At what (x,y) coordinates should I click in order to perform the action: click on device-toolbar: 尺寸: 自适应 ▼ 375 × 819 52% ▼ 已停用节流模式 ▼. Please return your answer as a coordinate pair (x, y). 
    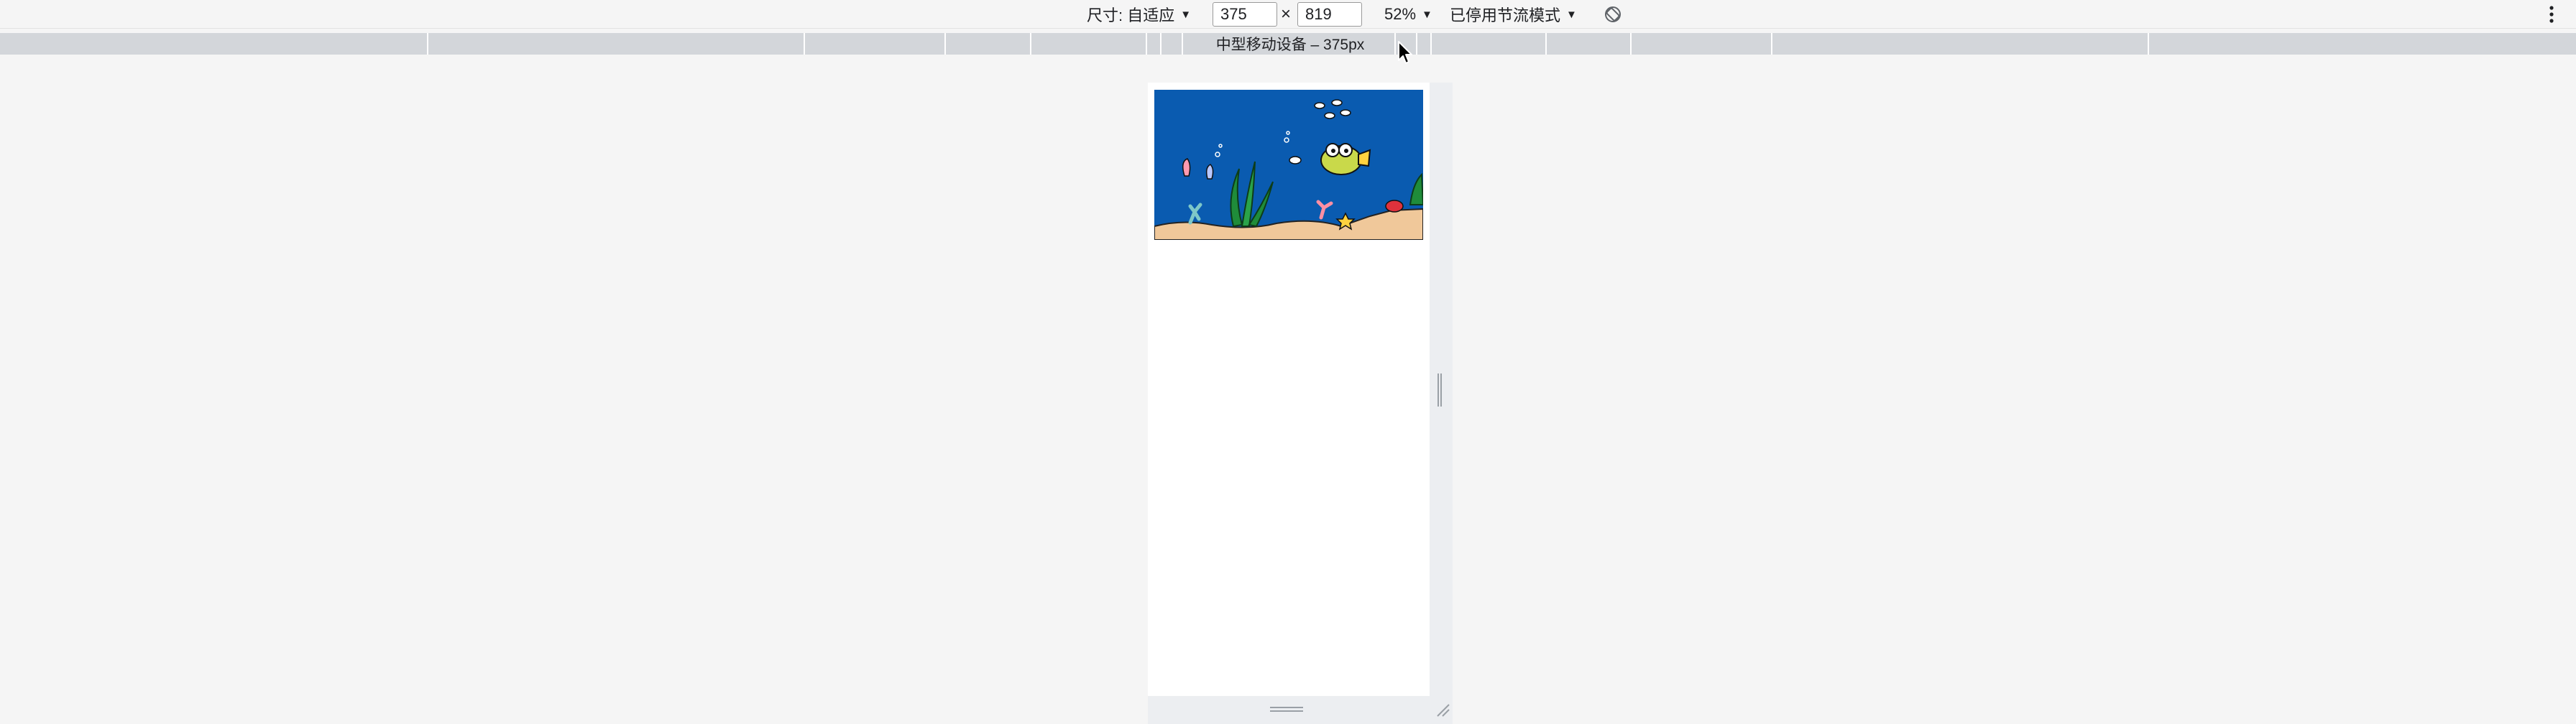
    Looking at the image, I should click on (1288, 14).